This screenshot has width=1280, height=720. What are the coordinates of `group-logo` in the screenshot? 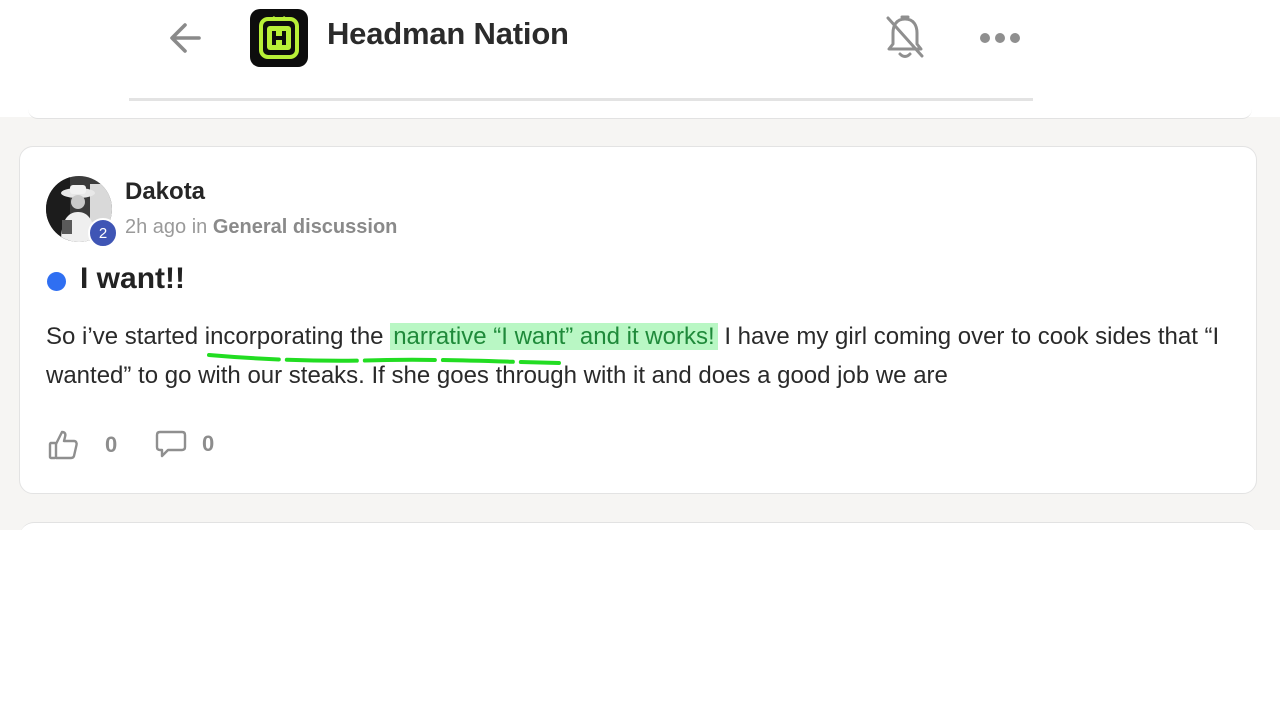 It's located at (279, 38).